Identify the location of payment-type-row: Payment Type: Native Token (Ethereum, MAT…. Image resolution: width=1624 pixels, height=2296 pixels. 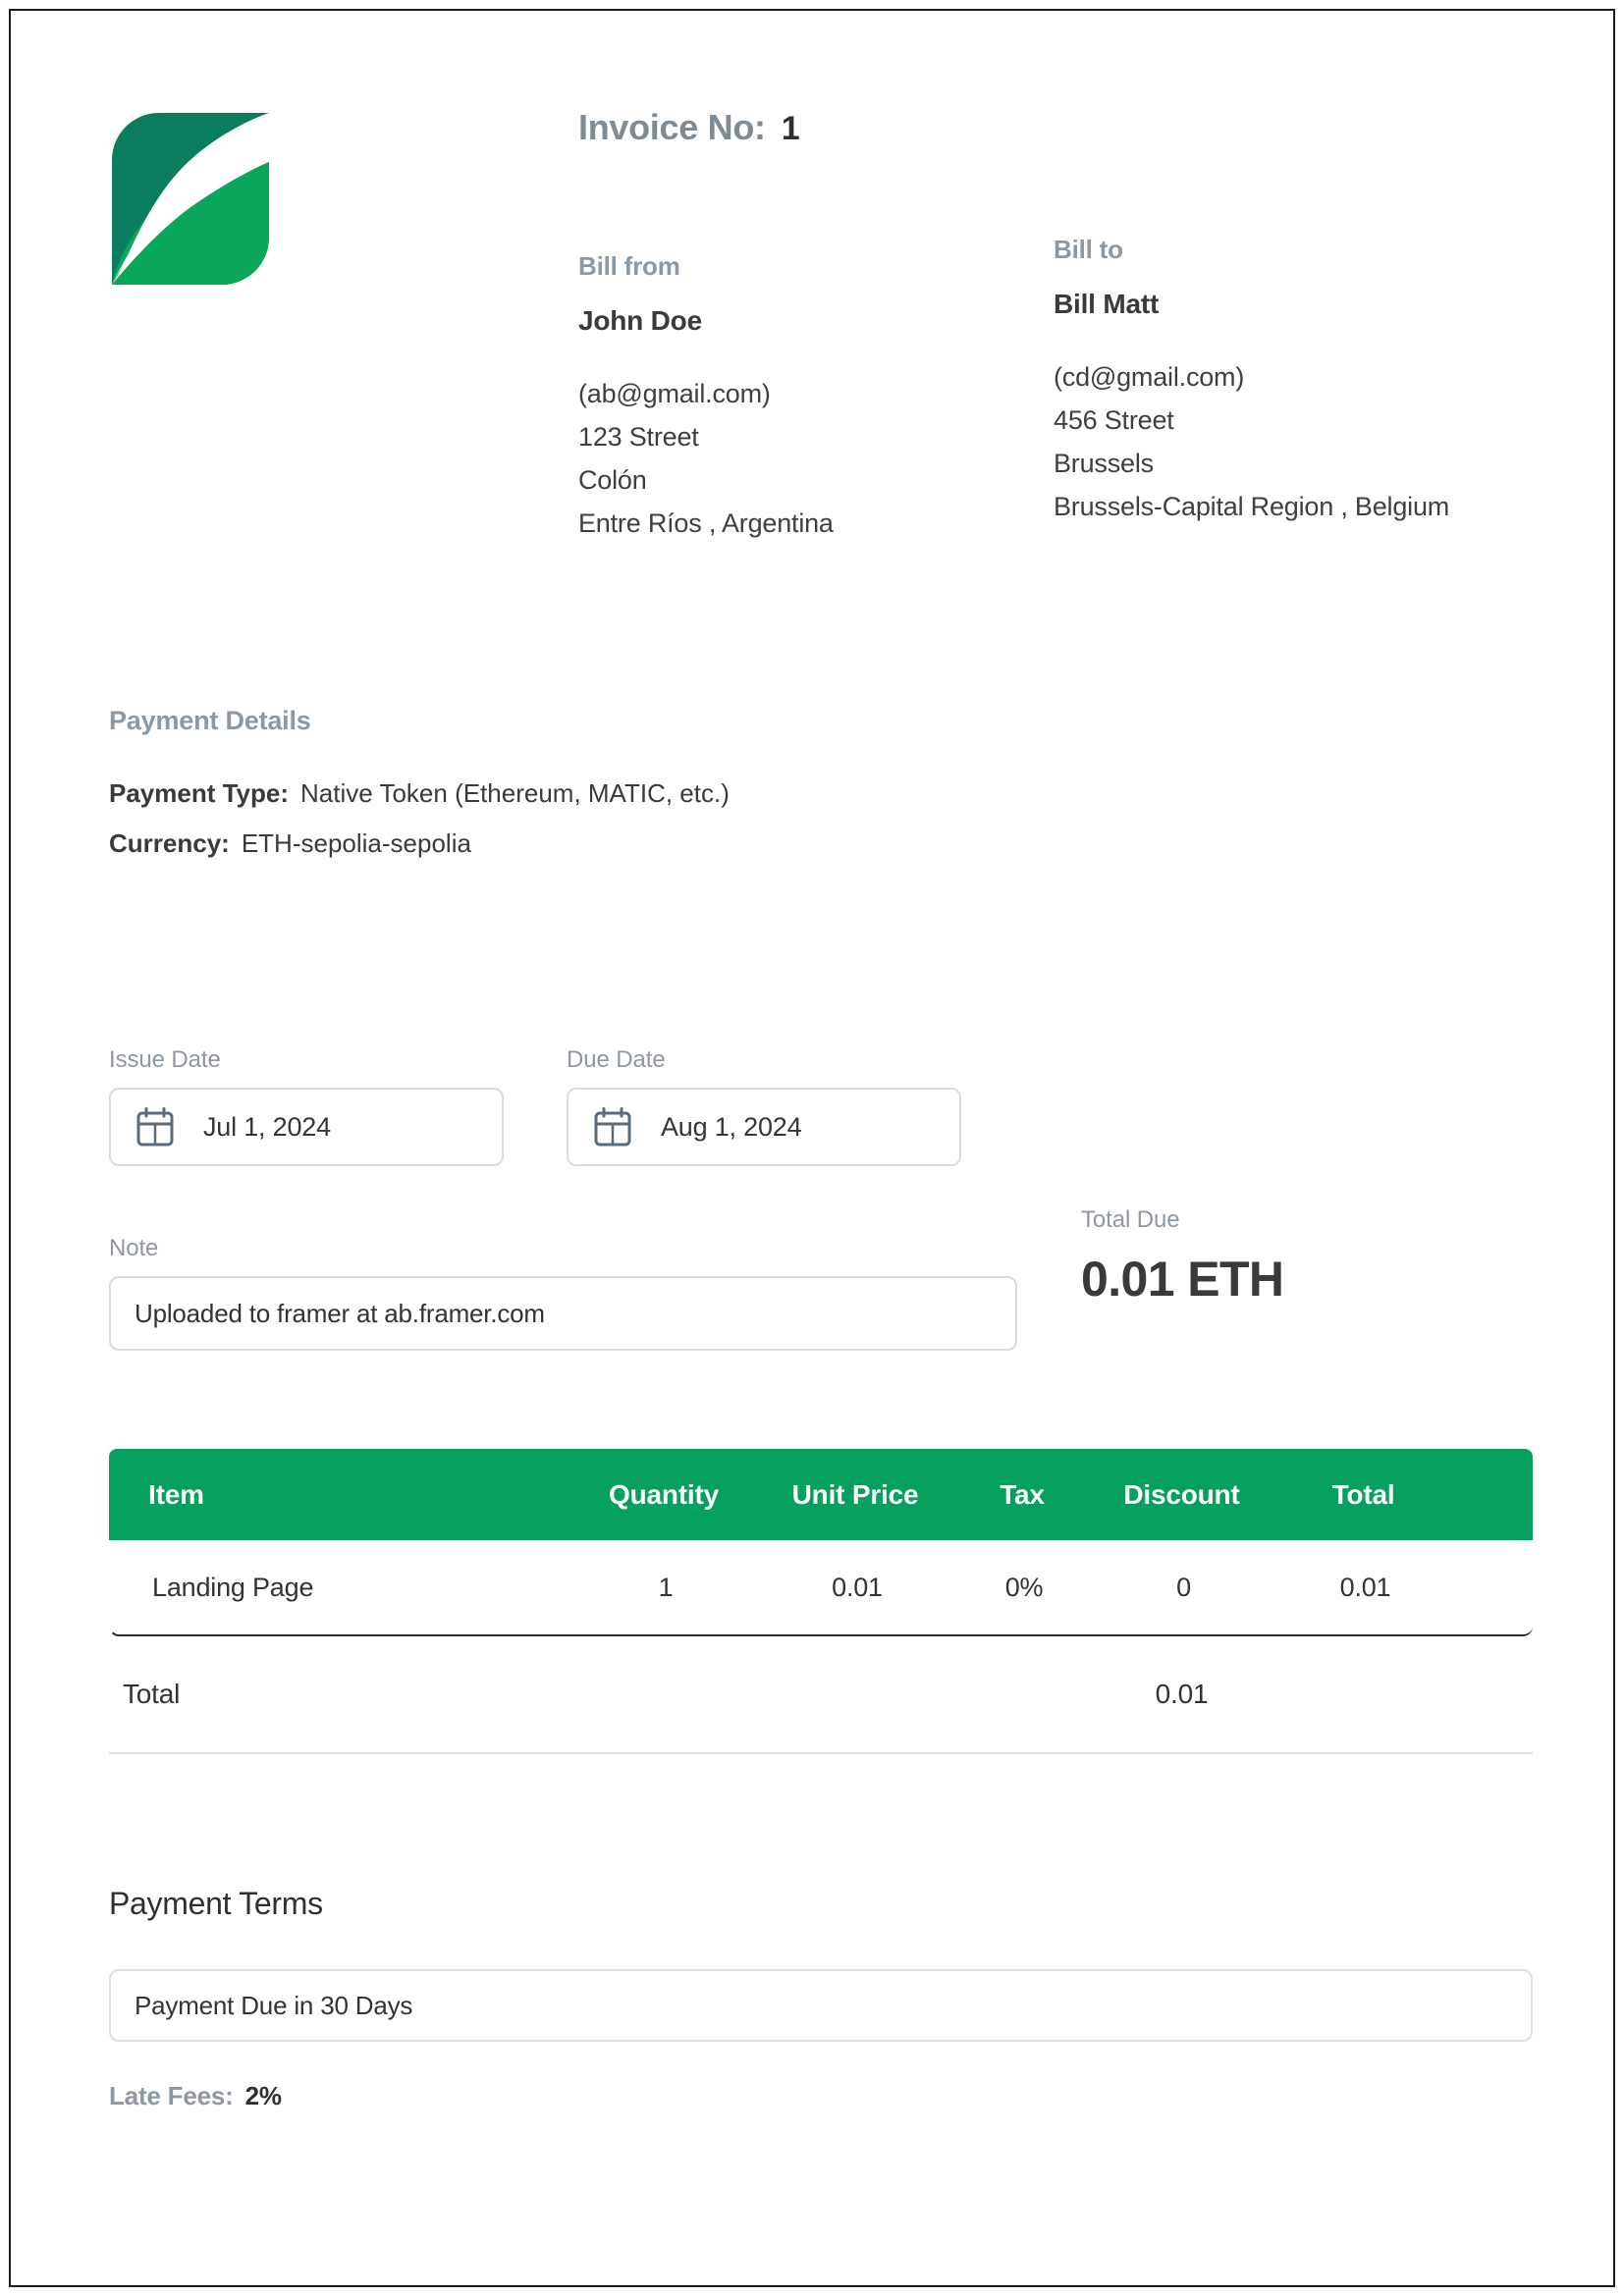
(551, 794).